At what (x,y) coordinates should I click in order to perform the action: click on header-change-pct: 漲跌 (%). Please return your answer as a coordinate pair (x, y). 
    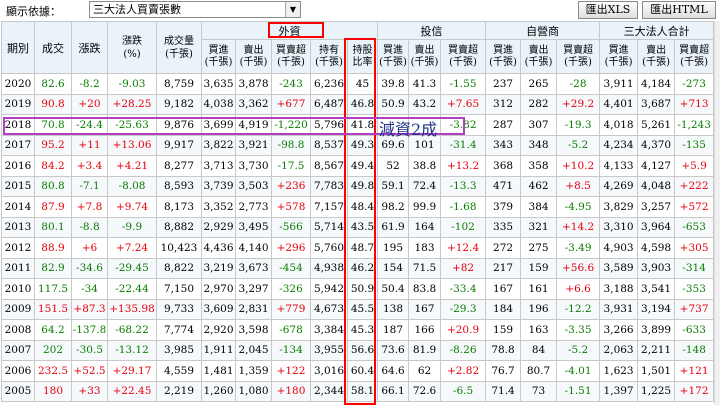
    Looking at the image, I should click on (132, 47).